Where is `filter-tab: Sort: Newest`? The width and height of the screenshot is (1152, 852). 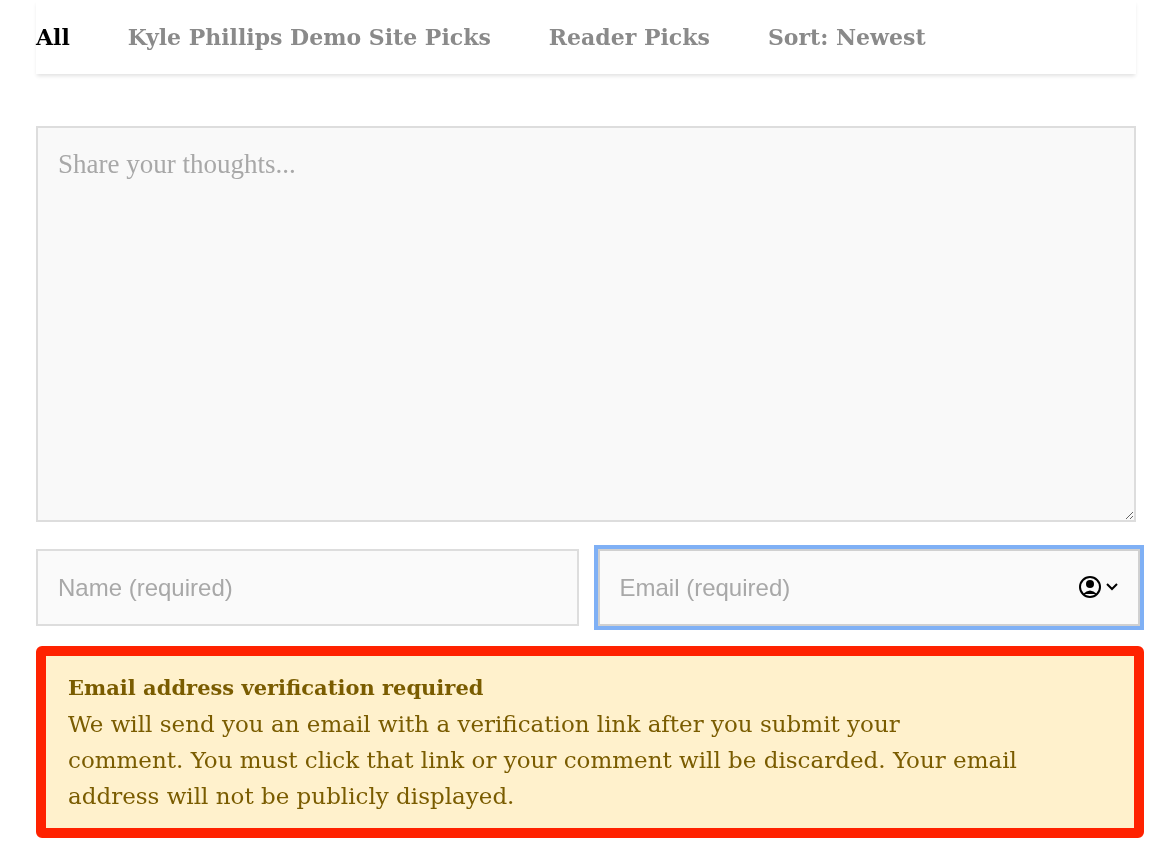 filter-tab: Sort: Newest is located at coordinates (846, 37).